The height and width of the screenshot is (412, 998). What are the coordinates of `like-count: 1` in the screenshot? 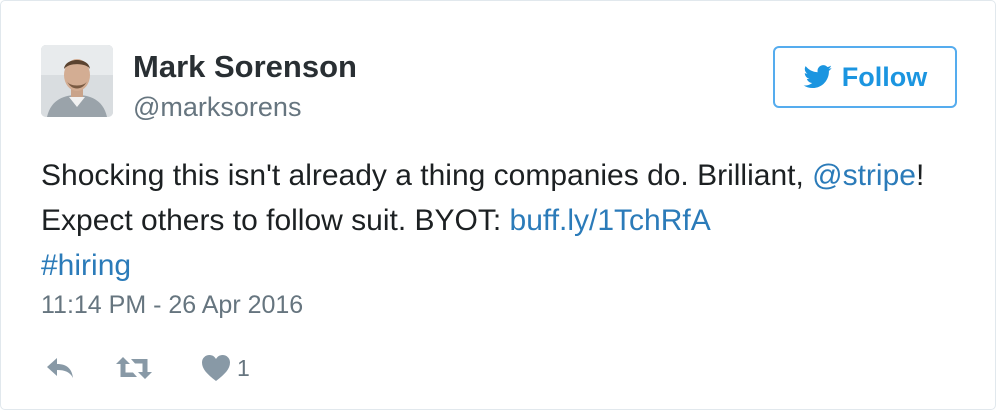 It's located at (243, 367).